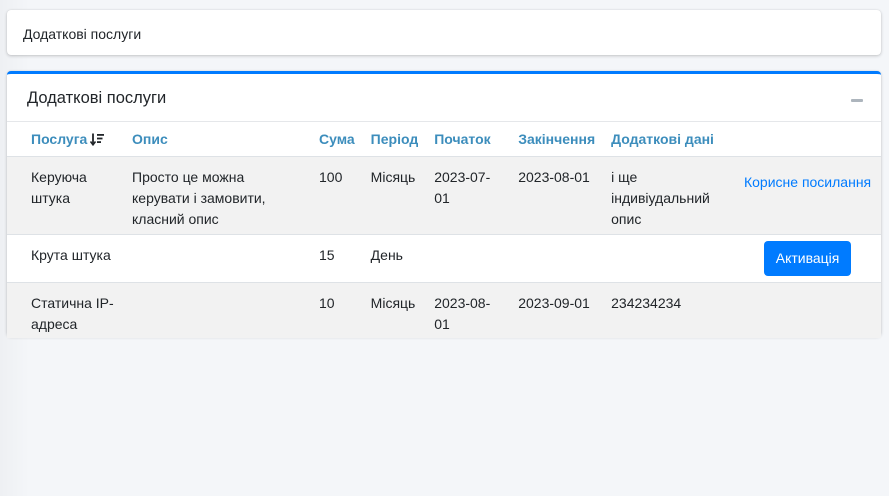 The width and height of the screenshot is (889, 496). I want to click on header-sum-label: Сума, so click(337, 139).